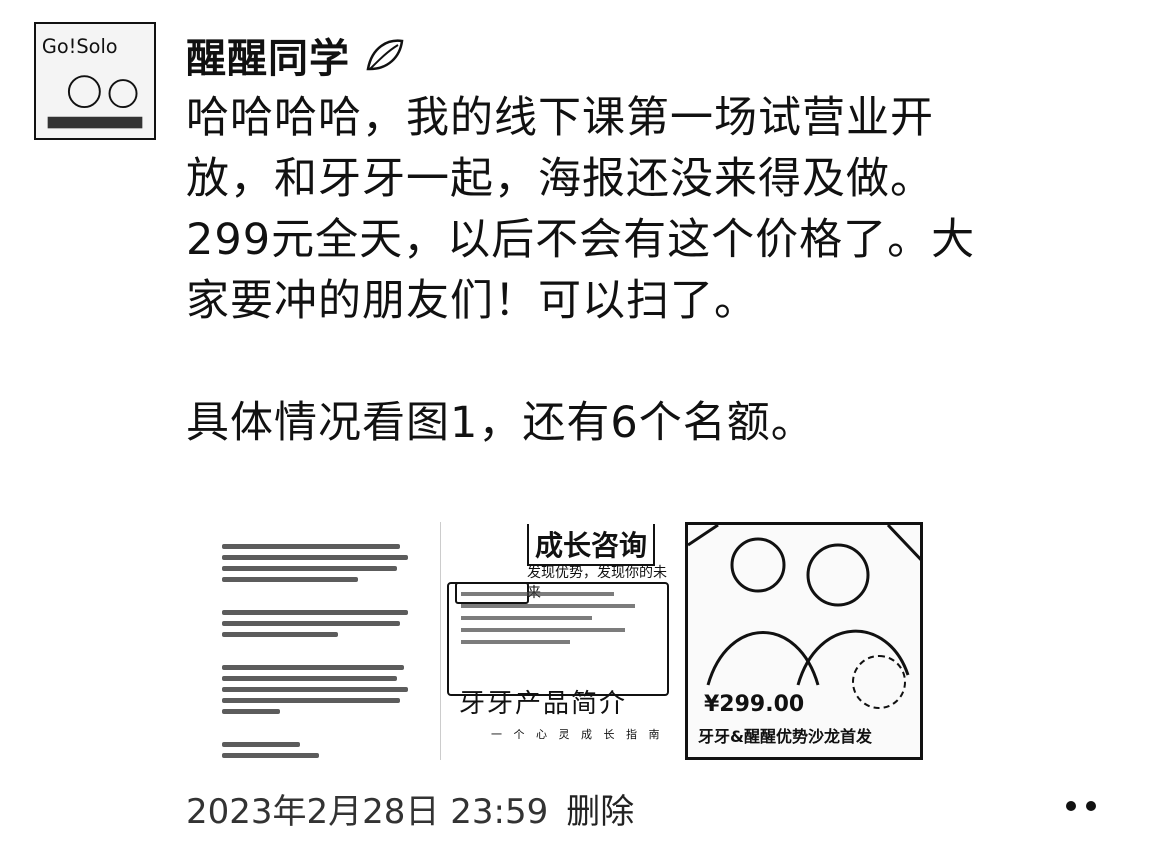 Image resolution: width=1169 pixels, height=852 pixels. What do you see at coordinates (754, 704) in the screenshot?
I see `image3-price: ¥299.00` at bounding box center [754, 704].